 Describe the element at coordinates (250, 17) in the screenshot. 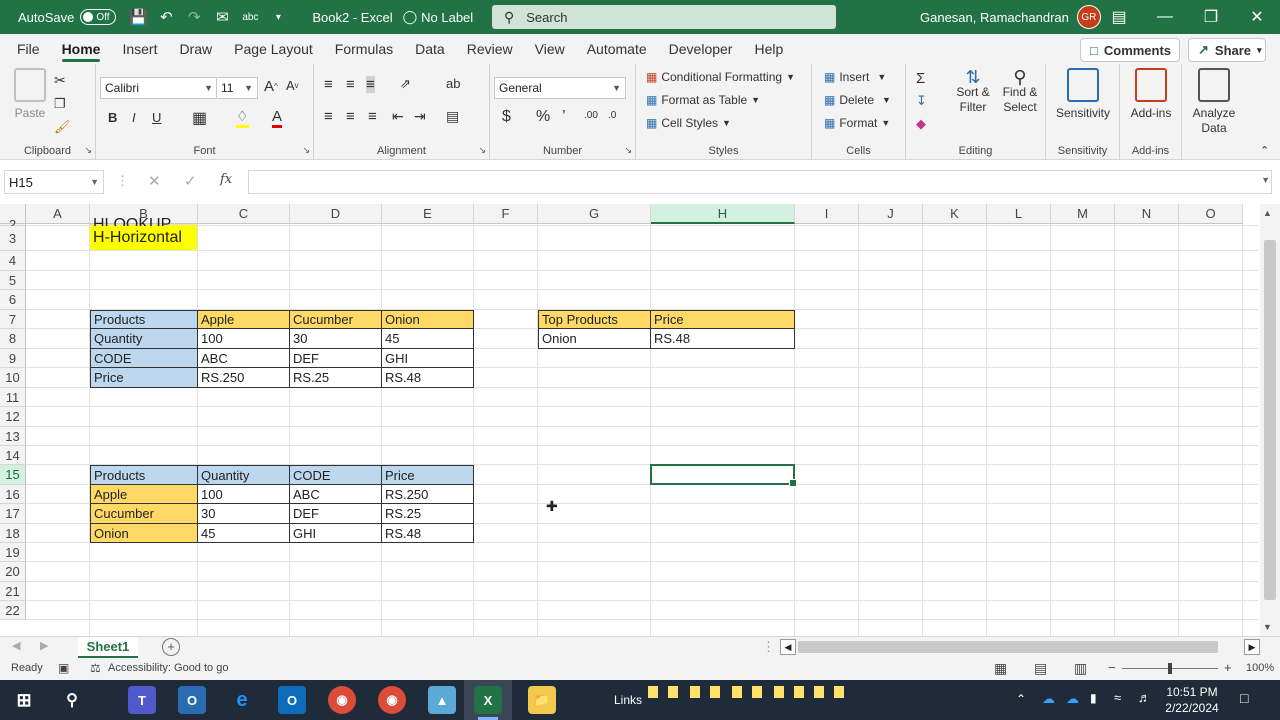

I see `spelling-icon: abc` at that location.